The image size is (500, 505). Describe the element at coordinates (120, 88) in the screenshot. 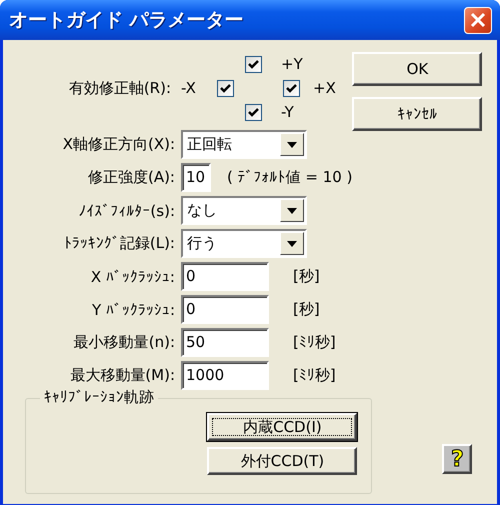

I see `axis-label: 有効修正軸(R):` at that location.